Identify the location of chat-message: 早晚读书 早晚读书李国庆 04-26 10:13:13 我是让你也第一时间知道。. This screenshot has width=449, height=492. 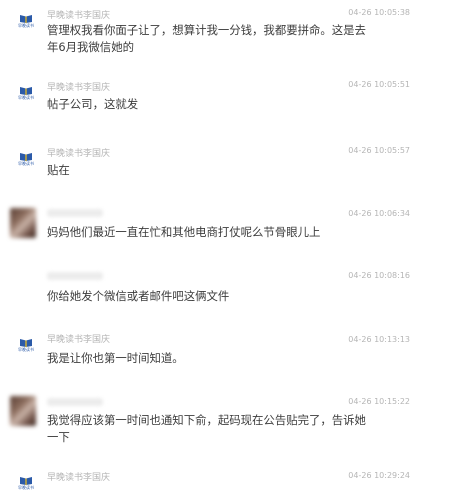
(224, 353).